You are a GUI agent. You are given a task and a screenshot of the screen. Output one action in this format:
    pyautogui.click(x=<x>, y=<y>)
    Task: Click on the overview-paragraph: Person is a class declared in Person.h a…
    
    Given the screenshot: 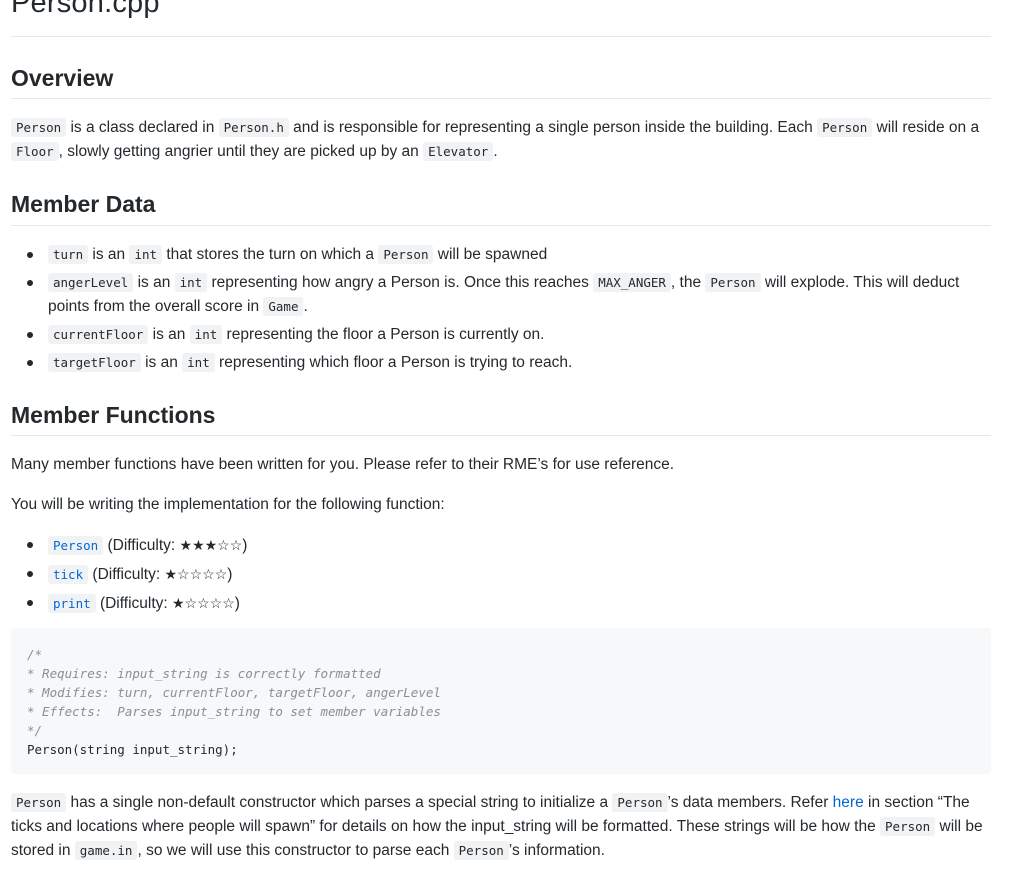 What is the action you would take?
    pyautogui.click(x=501, y=140)
    